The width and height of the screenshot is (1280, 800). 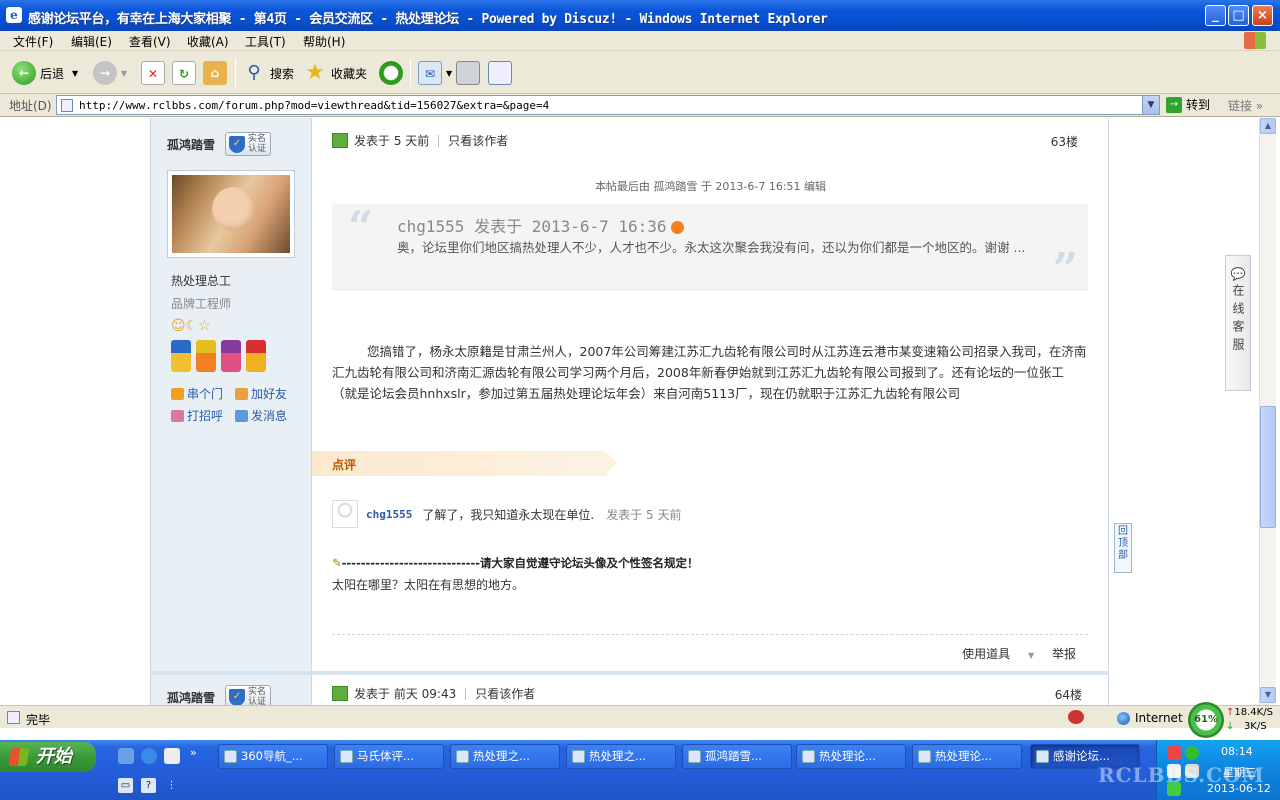 What do you see at coordinates (335, 73) in the screenshot?
I see `favorites-button: ★ 收藏夹` at bounding box center [335, 73].